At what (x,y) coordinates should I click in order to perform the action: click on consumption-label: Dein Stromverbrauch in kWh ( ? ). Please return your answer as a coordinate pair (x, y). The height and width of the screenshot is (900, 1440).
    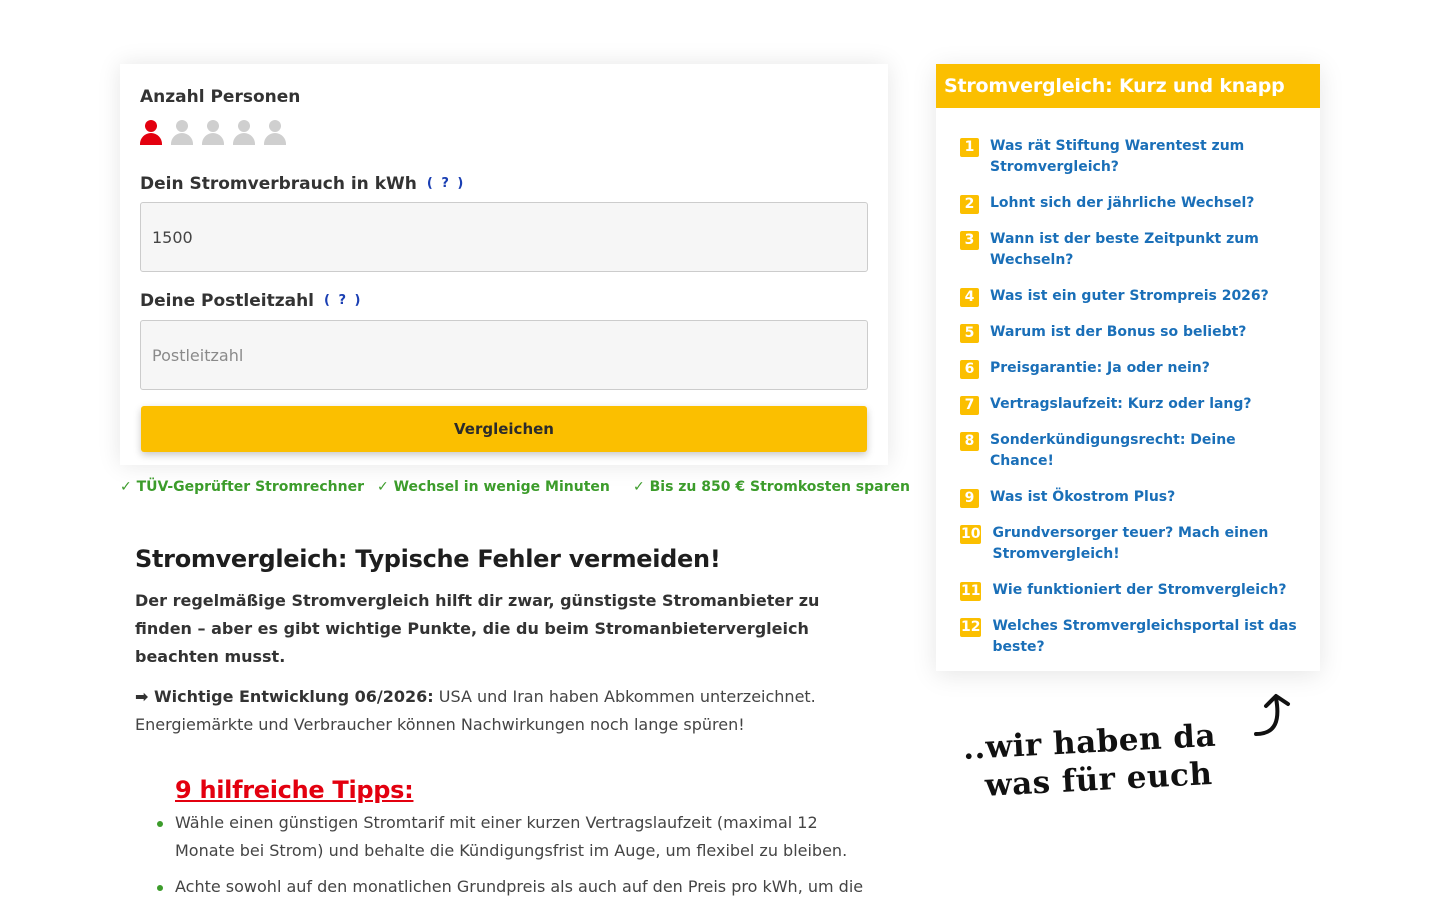
    Looking at the image, I should click on (303, 184).